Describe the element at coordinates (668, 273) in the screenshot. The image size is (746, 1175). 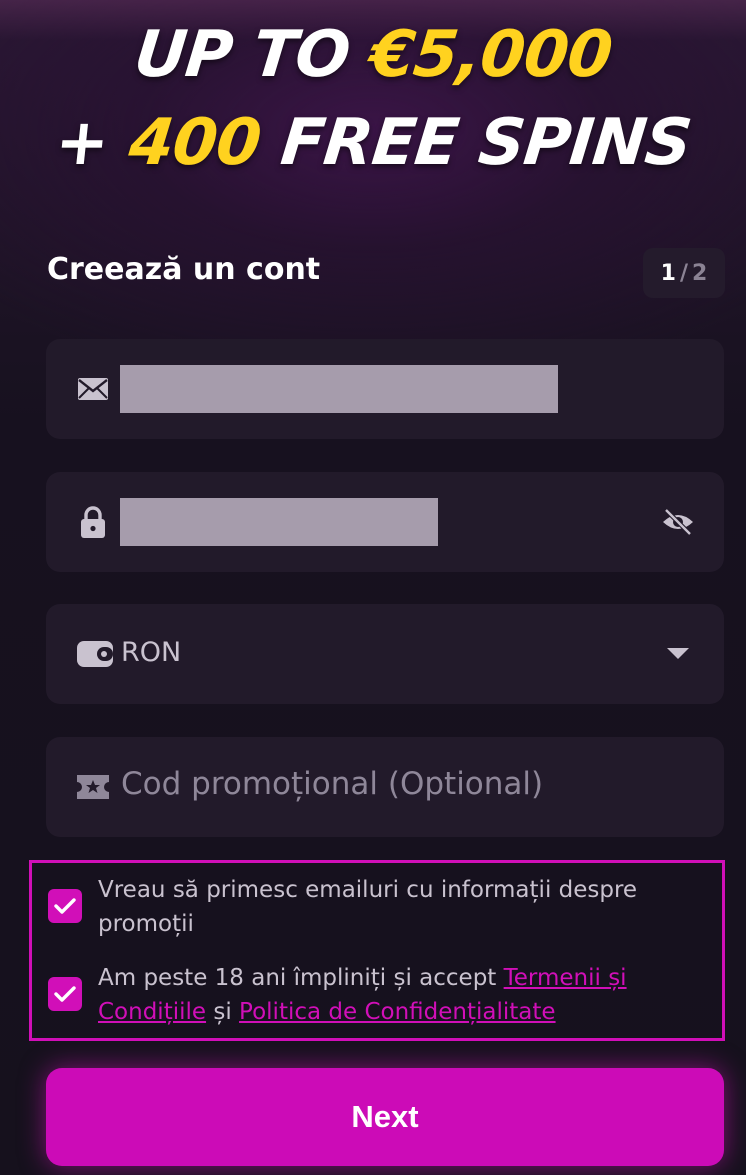
I see `step-current: 1` at that location.